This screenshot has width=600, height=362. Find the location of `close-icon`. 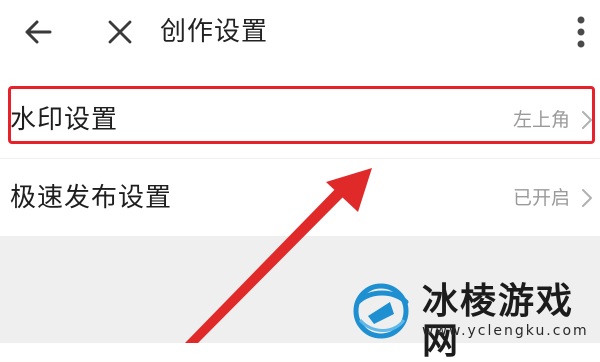

close-icon is located at coordinates (120, 32).